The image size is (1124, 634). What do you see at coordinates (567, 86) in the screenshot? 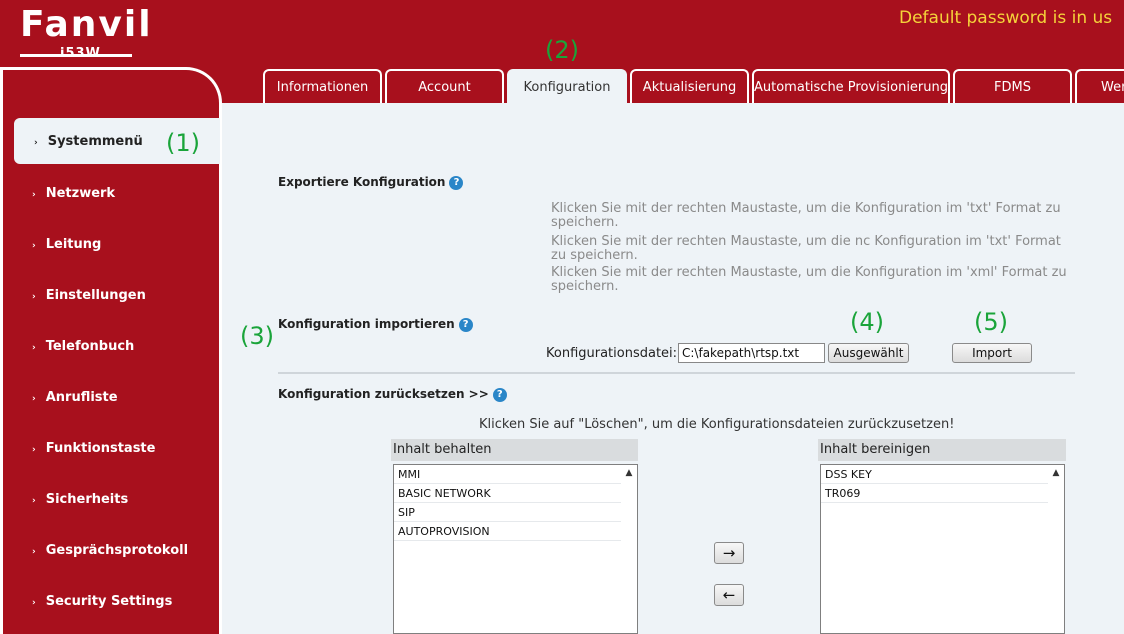
I see `tab-konfiguration: Konfiguration` at bounding box center [567, 86].